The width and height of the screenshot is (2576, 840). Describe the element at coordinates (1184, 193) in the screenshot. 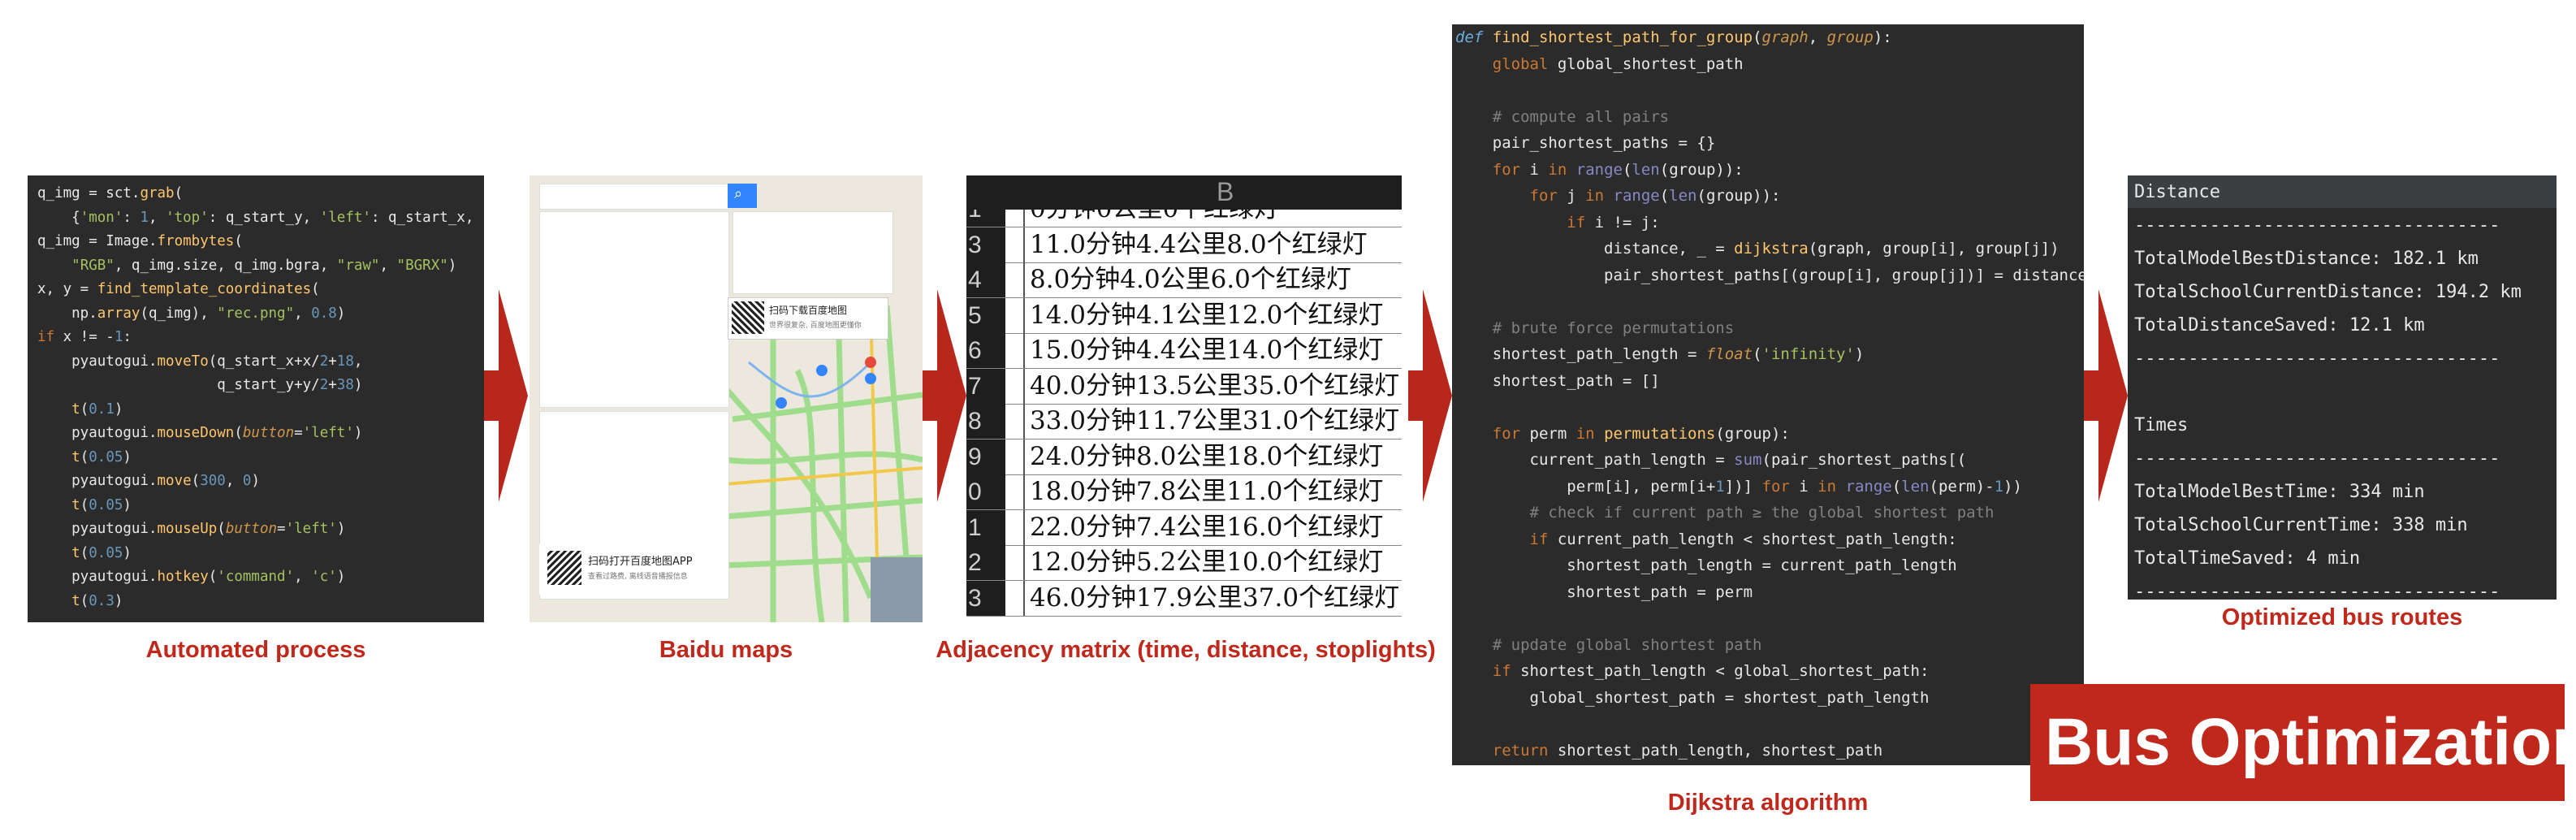

I see `sheet-column-header: B` at that location.